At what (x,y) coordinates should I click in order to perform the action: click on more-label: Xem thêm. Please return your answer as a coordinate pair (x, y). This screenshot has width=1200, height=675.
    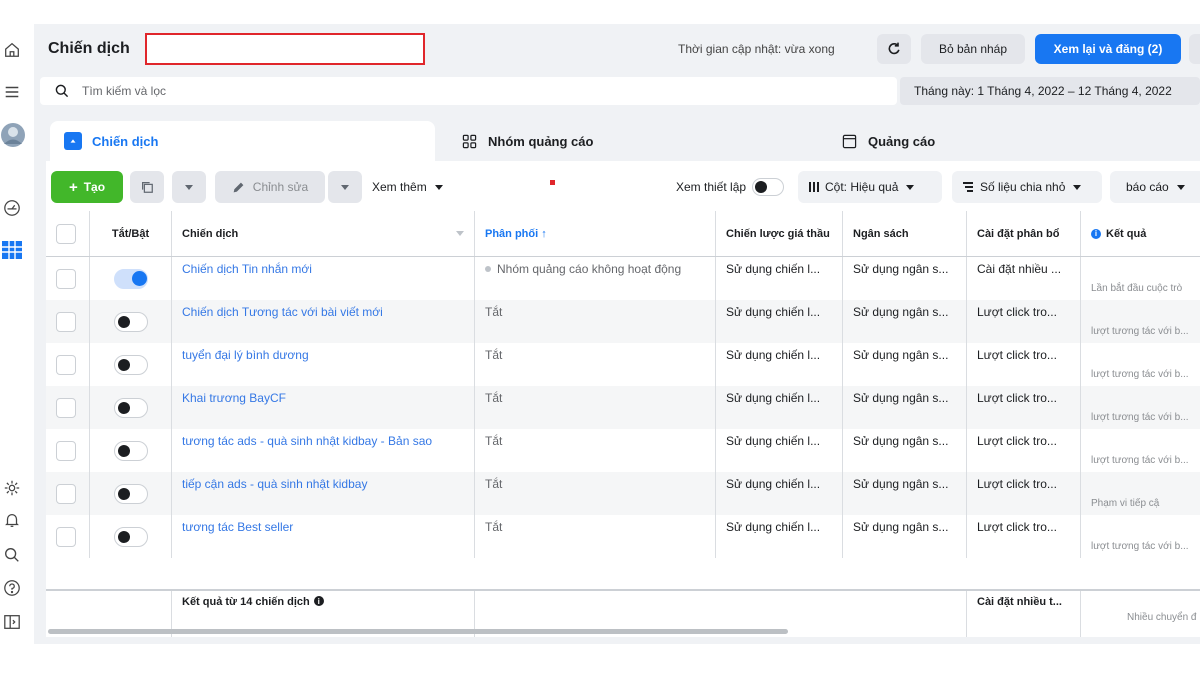
    Looking at the image, I should click on (399, 187).